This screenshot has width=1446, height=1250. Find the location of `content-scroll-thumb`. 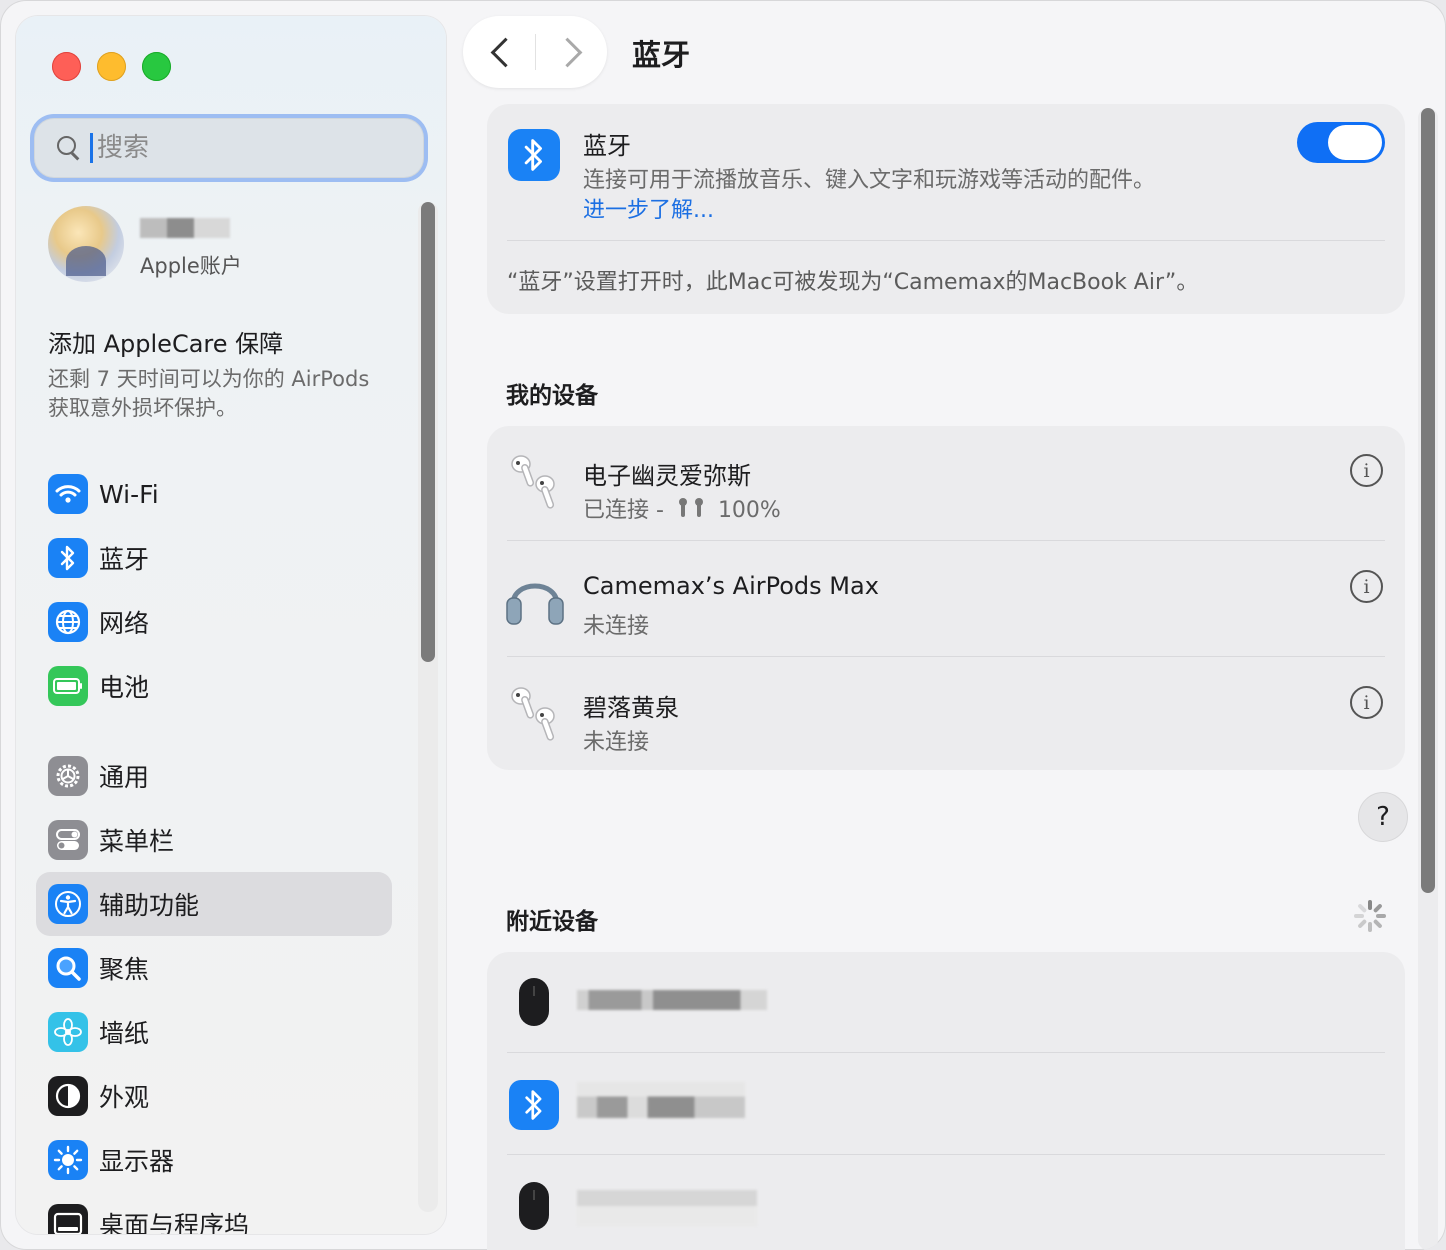

content-scroll-thumb is located at coordinates (1428, 500).